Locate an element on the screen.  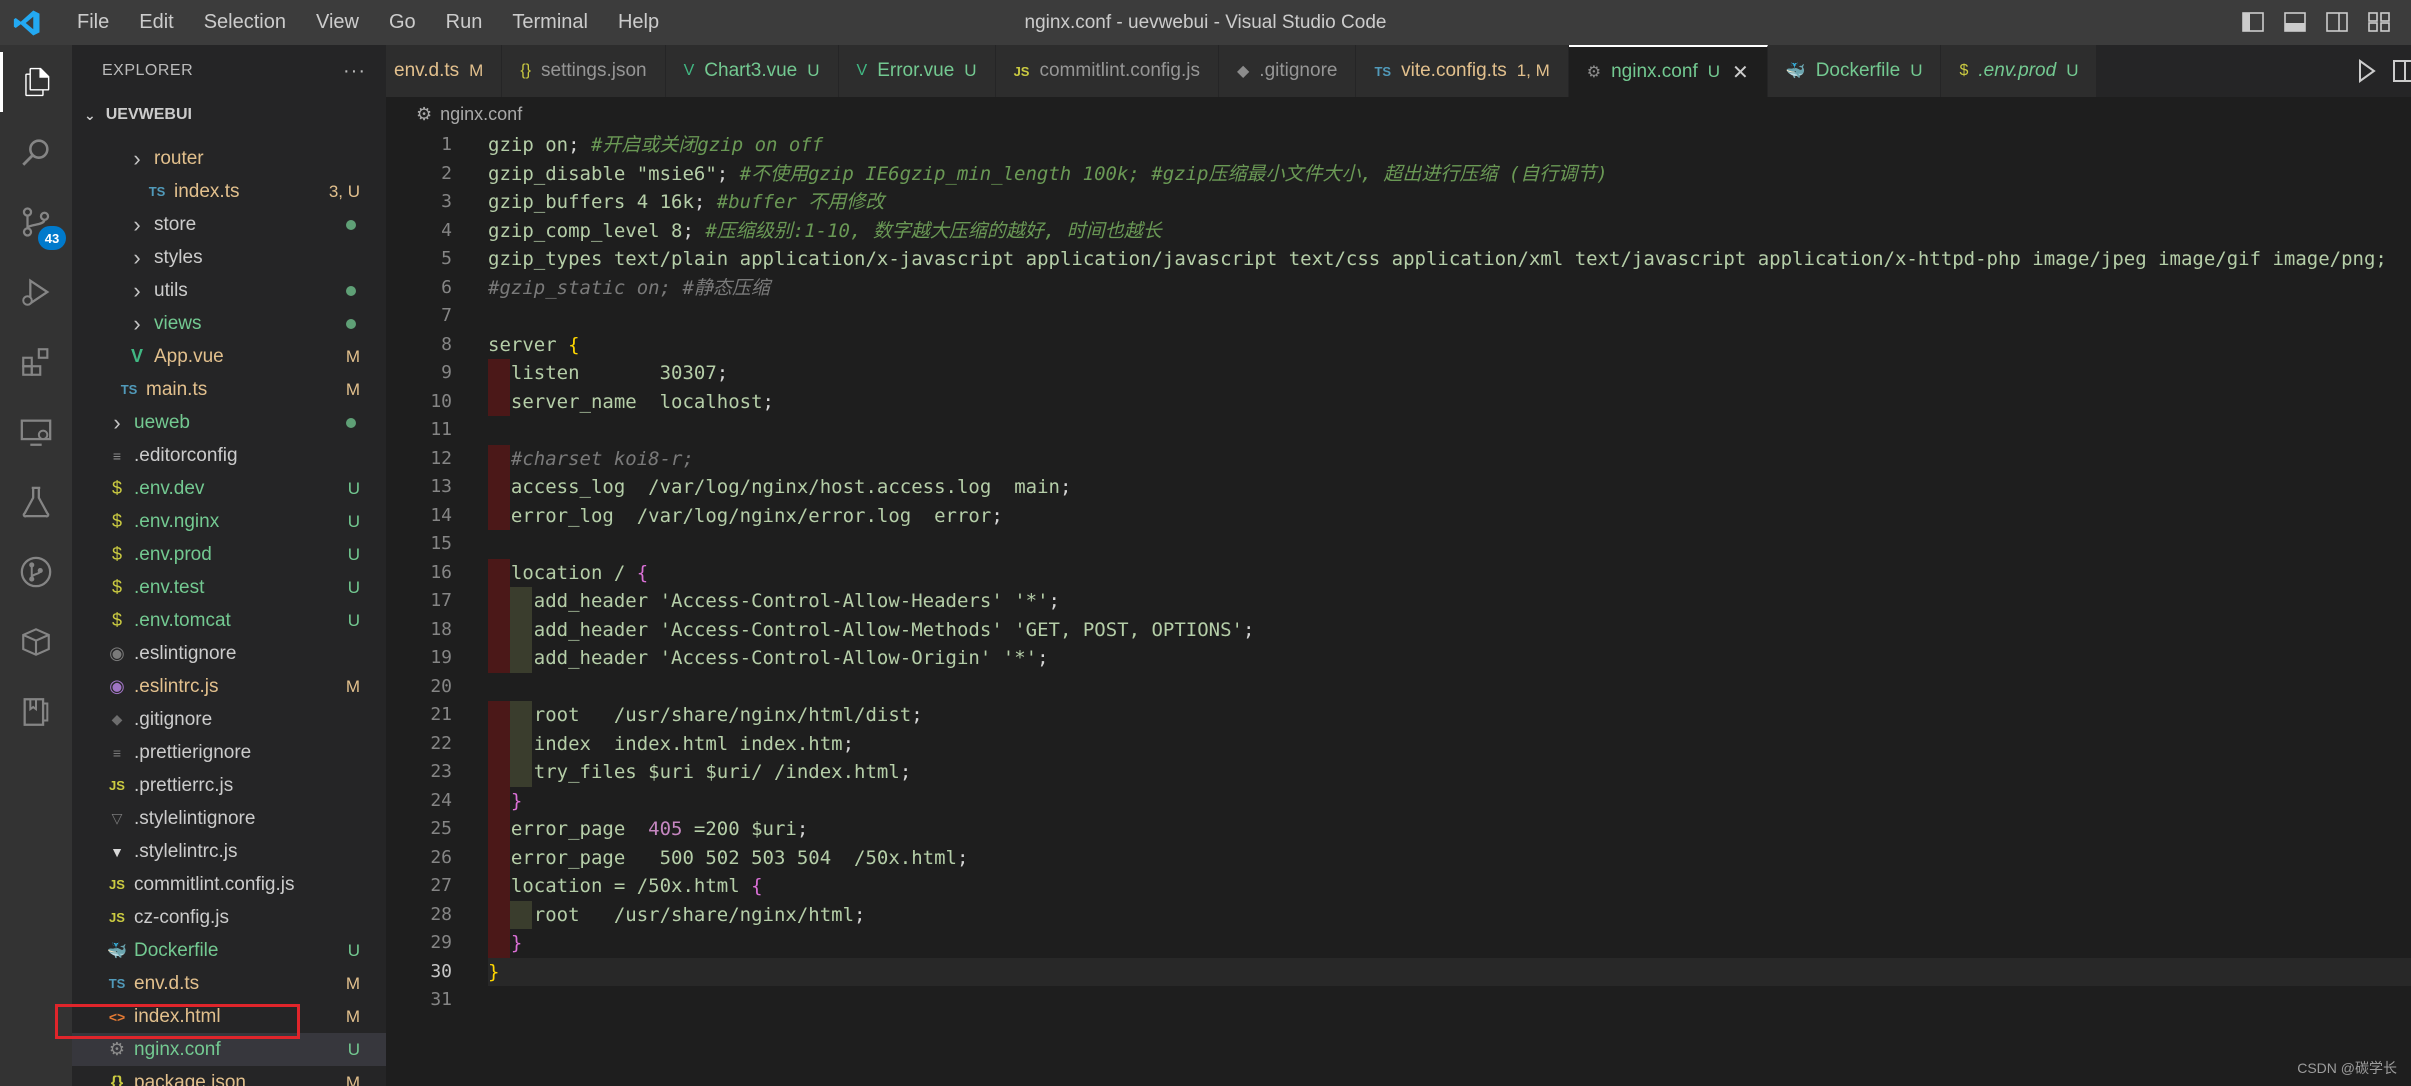
tree-file: JS commitlint.config.js is located at coordinates (229, 884).